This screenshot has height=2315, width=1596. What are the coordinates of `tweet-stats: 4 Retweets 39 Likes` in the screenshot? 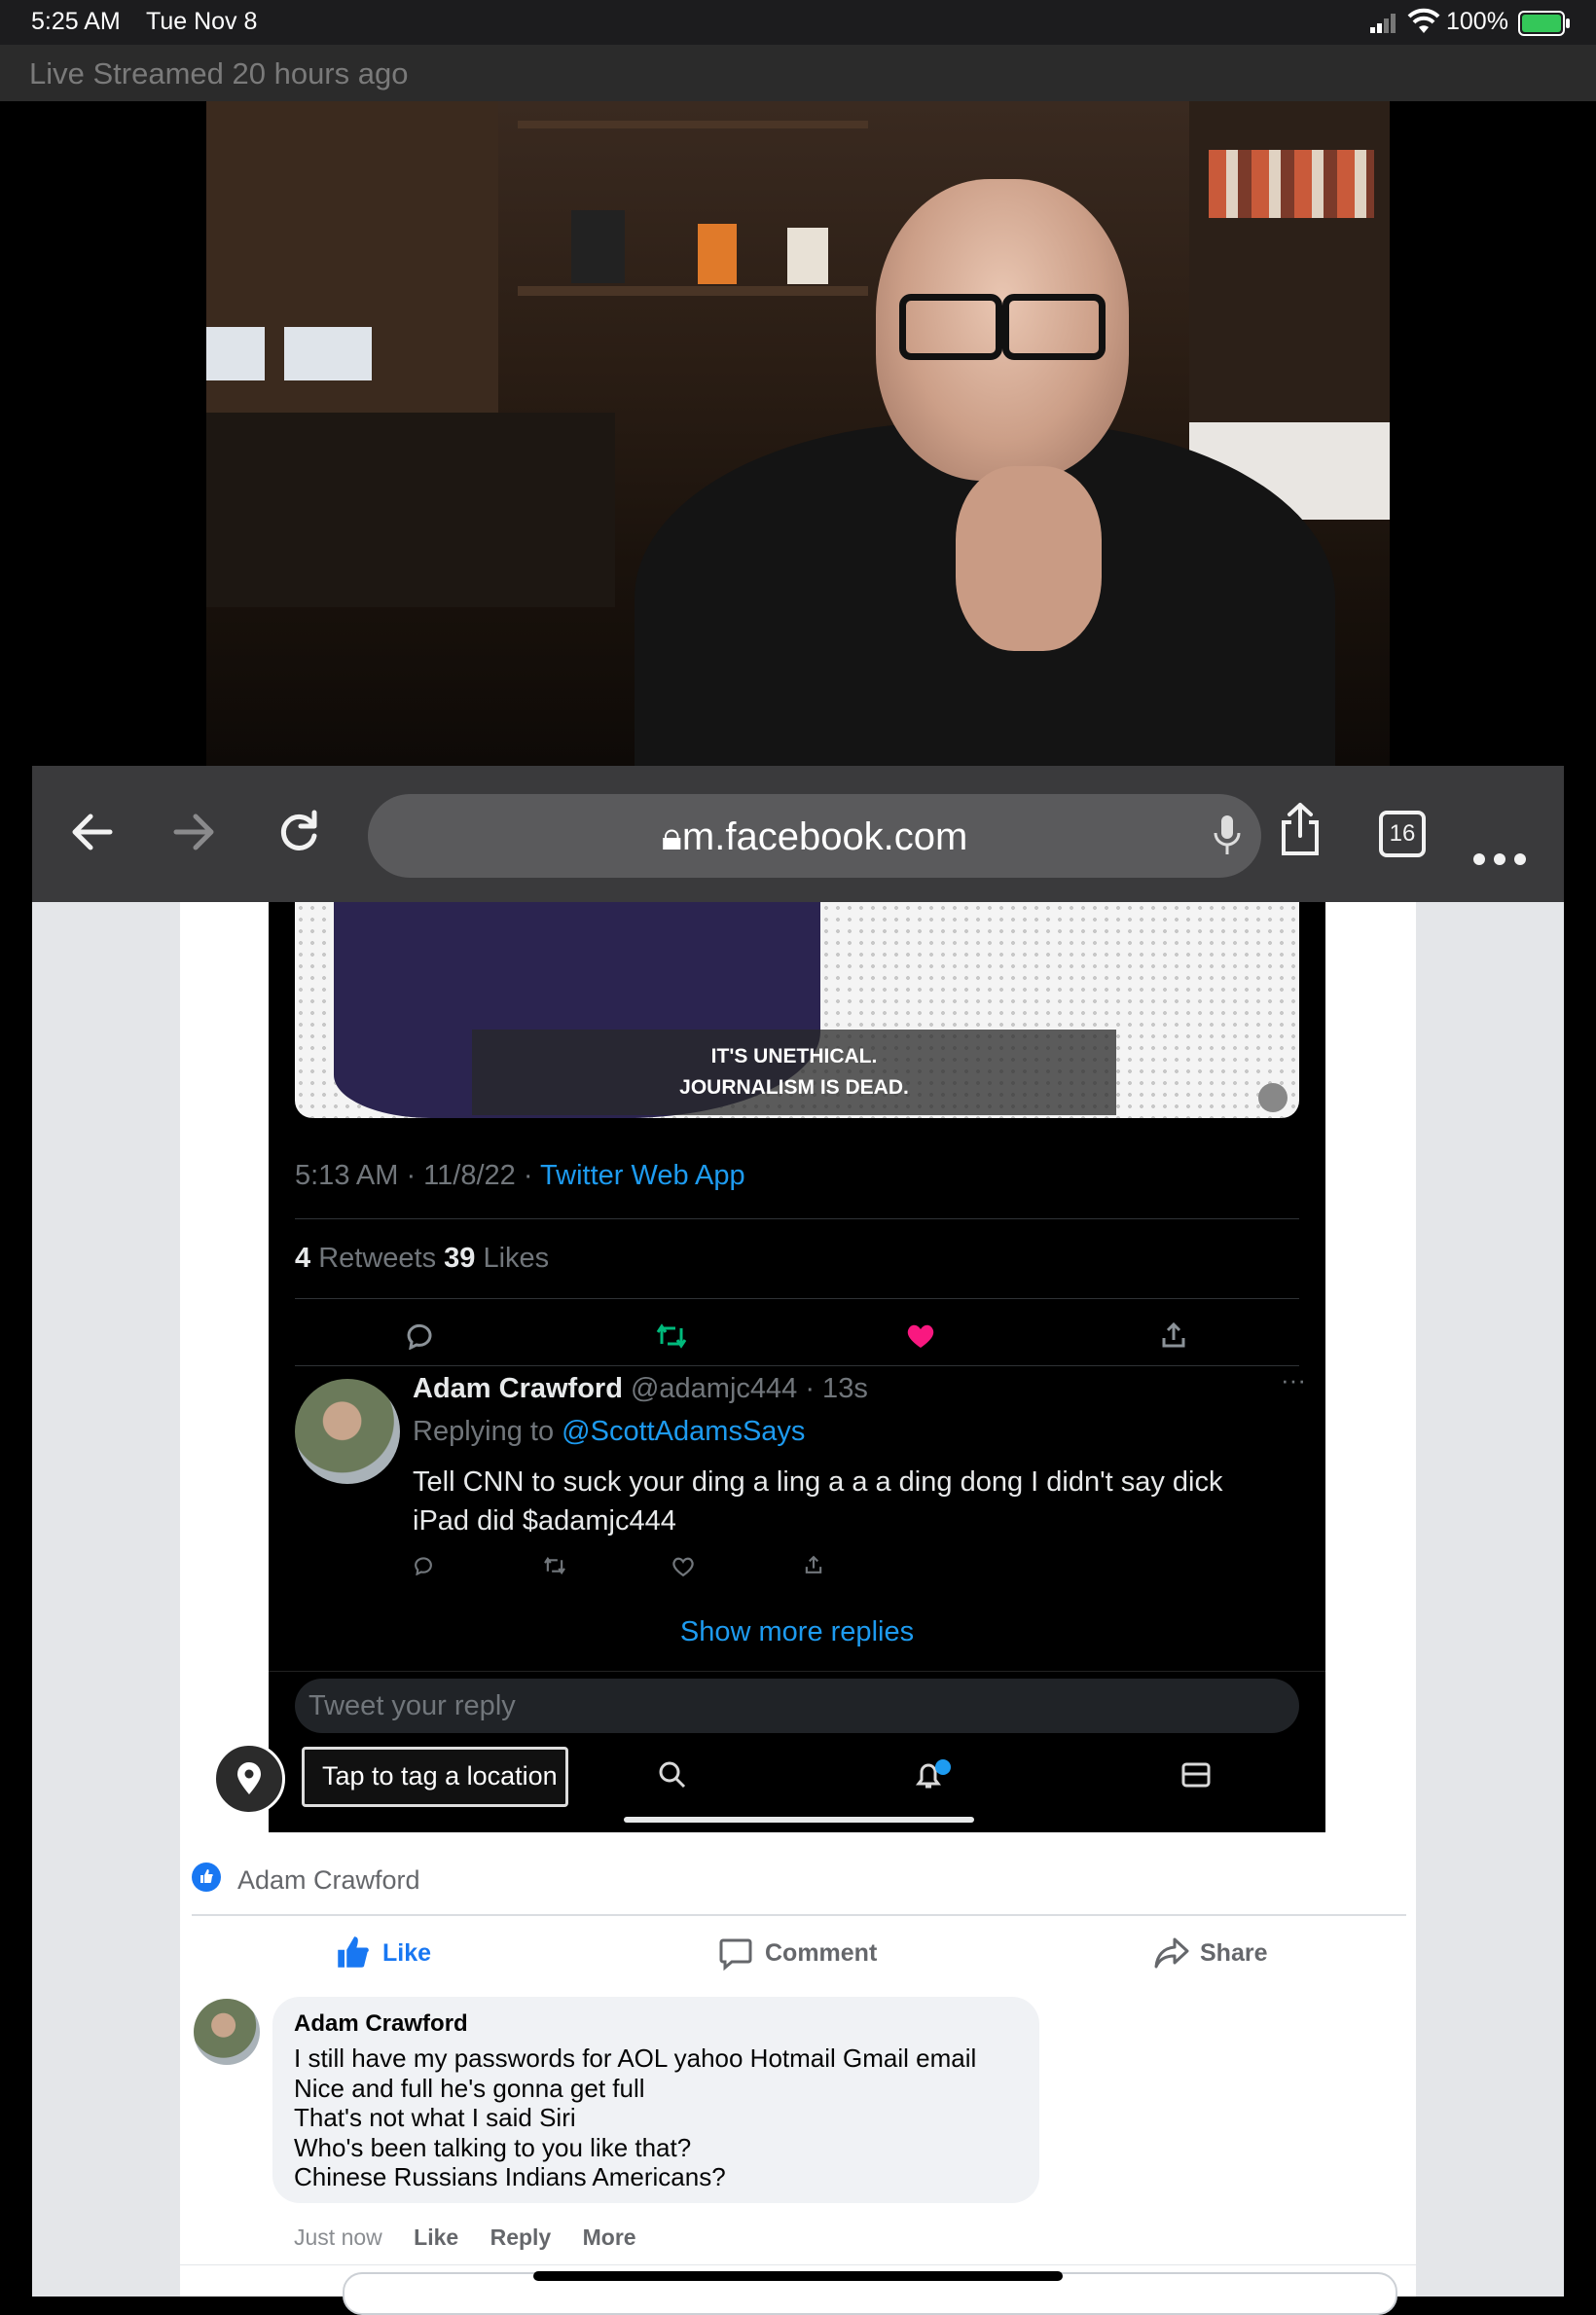 It's located at (422, 1259).